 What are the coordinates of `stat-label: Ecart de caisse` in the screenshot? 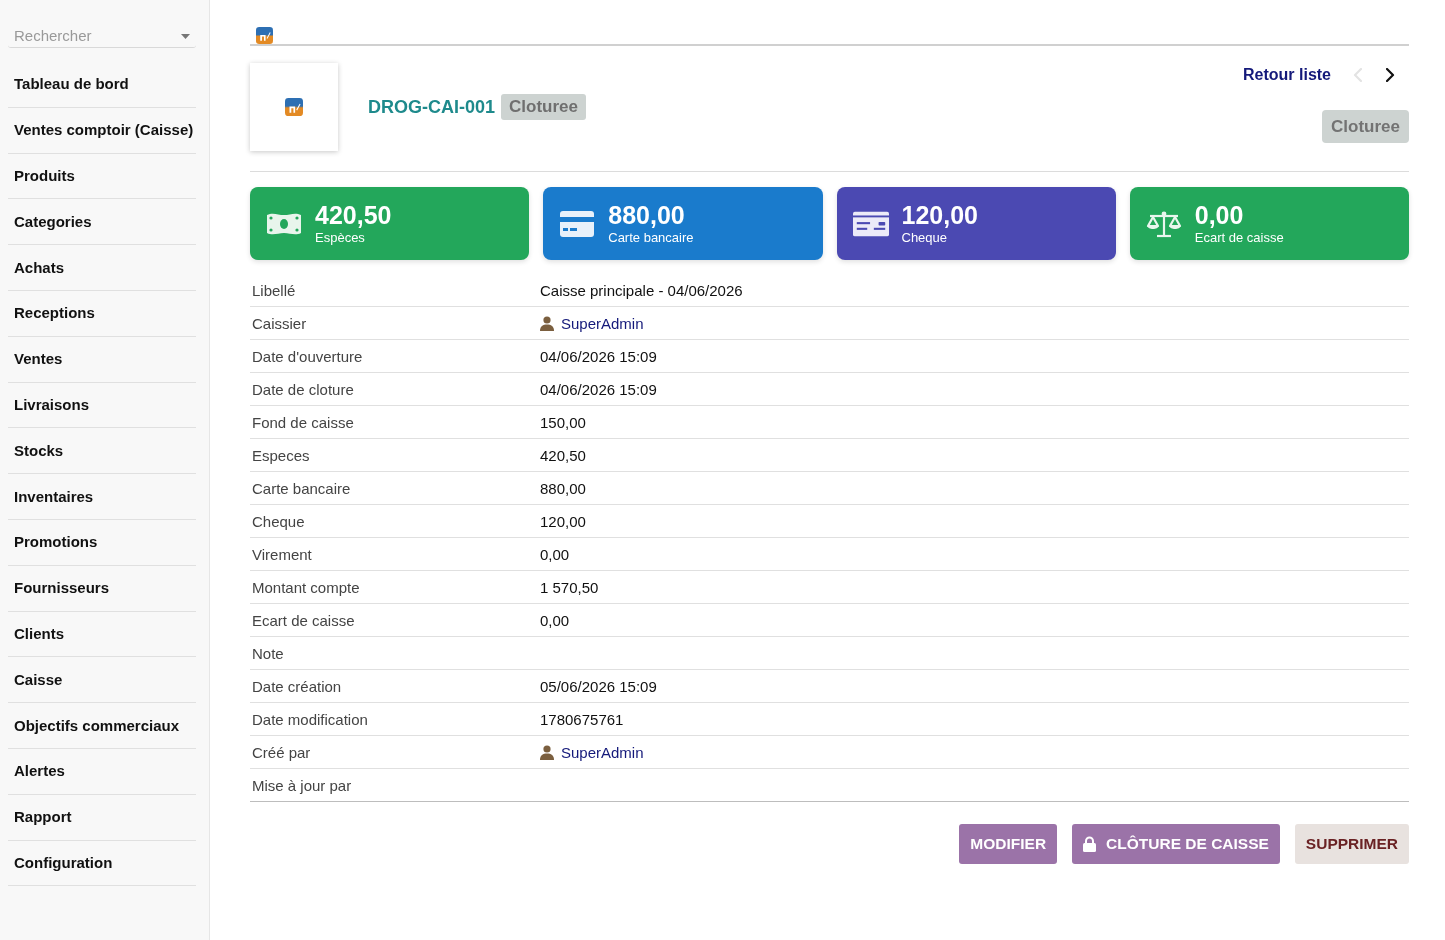 It's located at (1239, 238).